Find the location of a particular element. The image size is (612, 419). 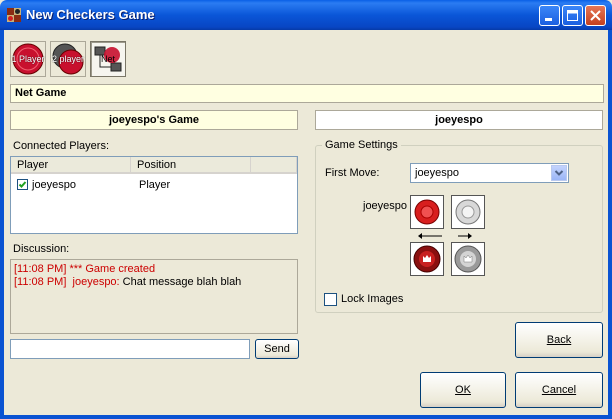

close-icon is located at coordinates (595, 15).